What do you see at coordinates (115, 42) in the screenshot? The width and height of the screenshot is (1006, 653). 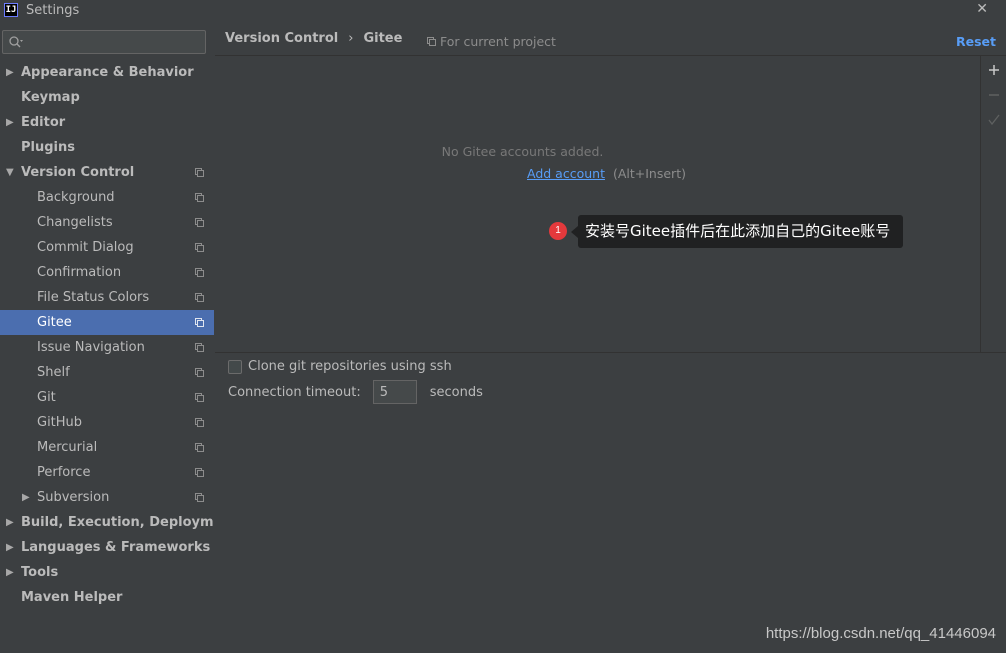 I see `settings-search-input` at bounding box center [115, 42].